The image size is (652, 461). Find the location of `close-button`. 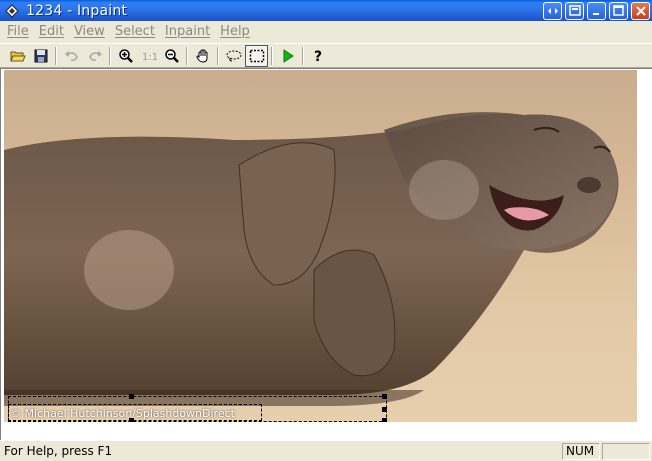

close-button is located at coordinates (640, 10).